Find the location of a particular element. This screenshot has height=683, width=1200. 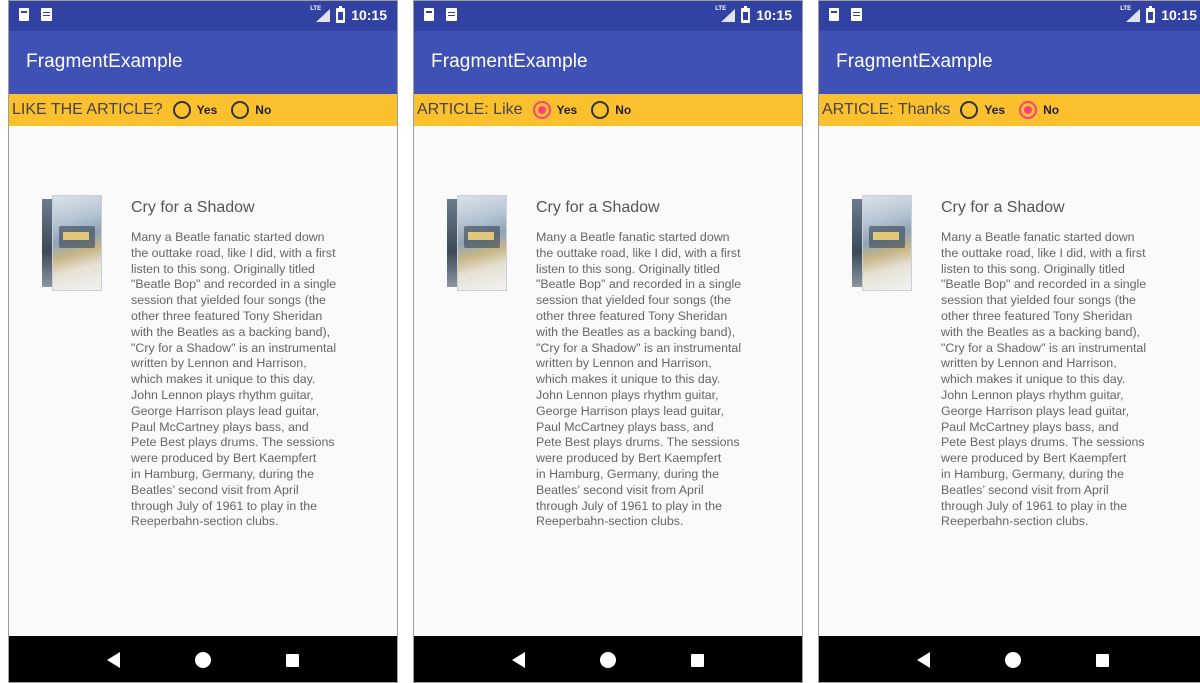

rating-bar: ARTICLE: Like Yes No is located at coordinates (608, 110).